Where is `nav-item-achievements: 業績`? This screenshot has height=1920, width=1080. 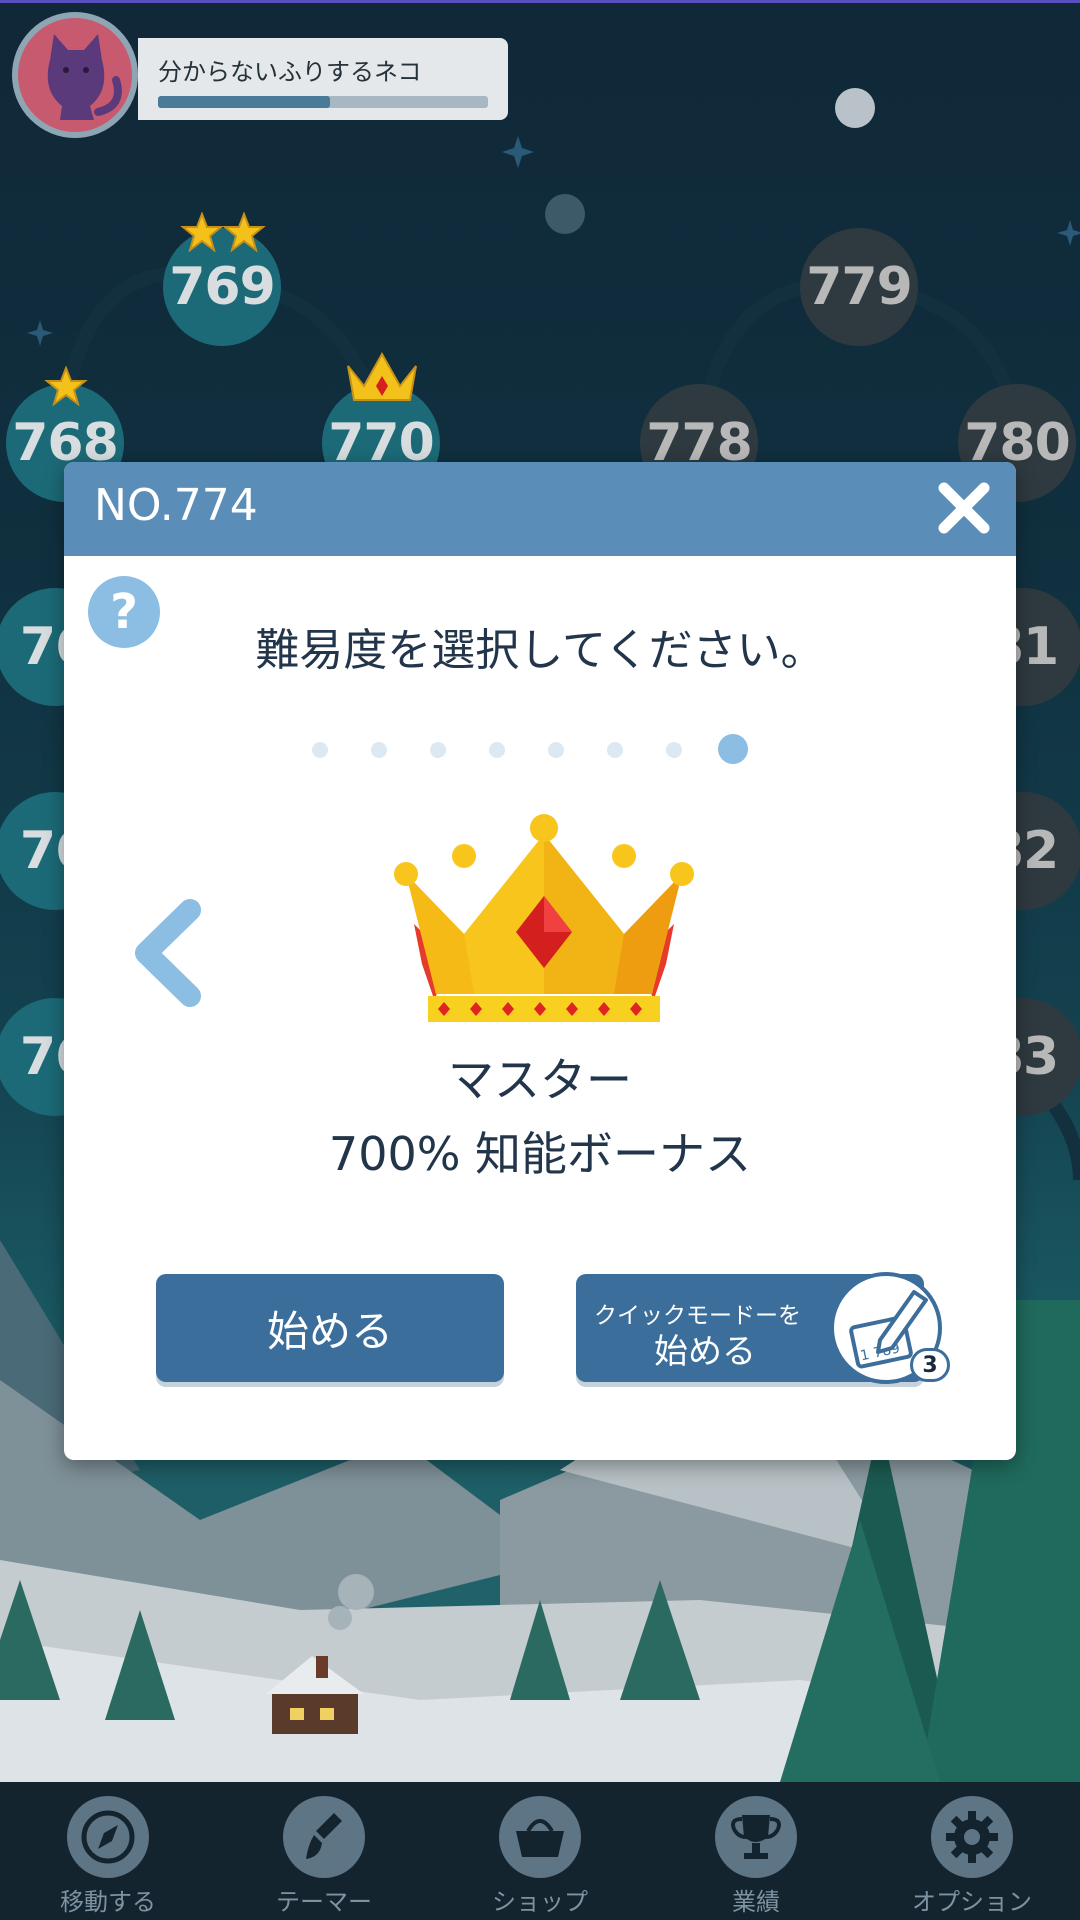 nav-item-achievements: 業績 is located at coordinates (756, 1851).